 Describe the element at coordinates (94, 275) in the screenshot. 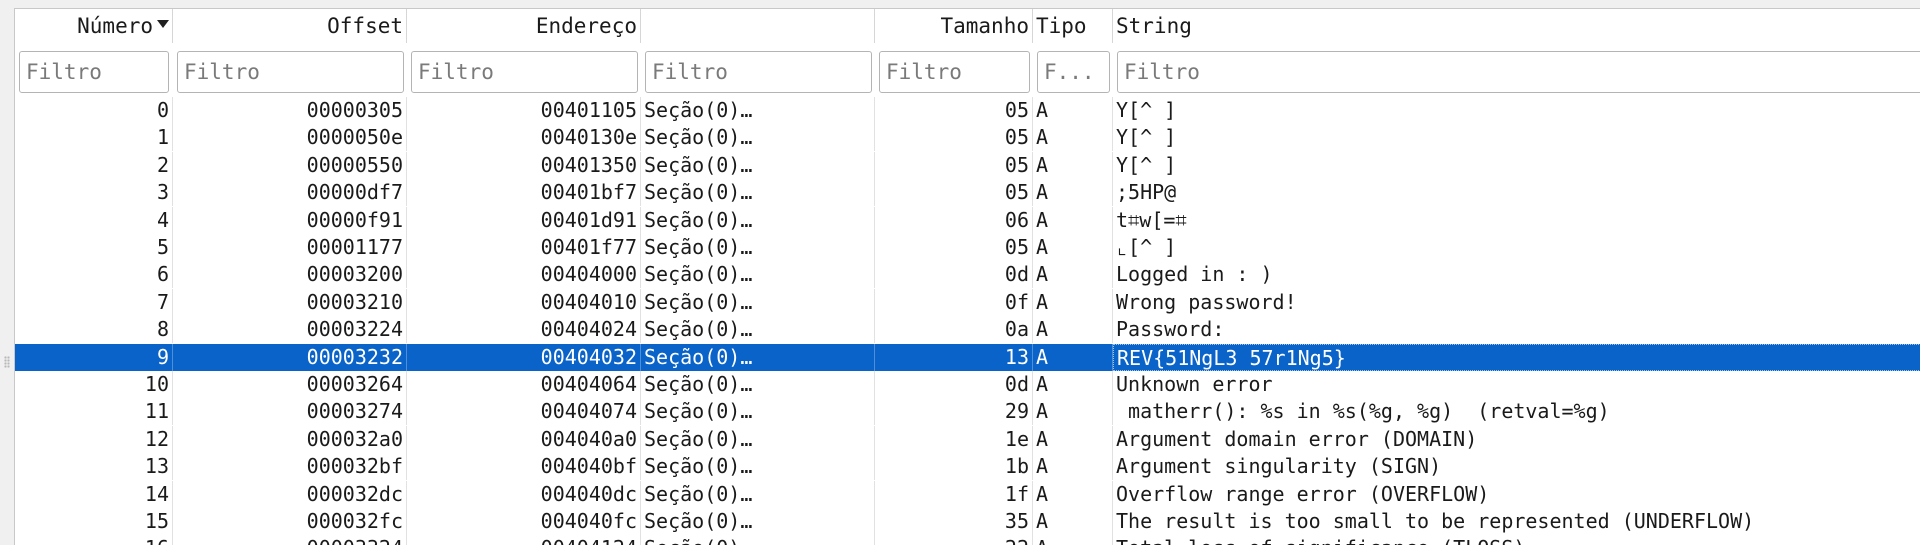

I see `cell-numero: 6` at that location.